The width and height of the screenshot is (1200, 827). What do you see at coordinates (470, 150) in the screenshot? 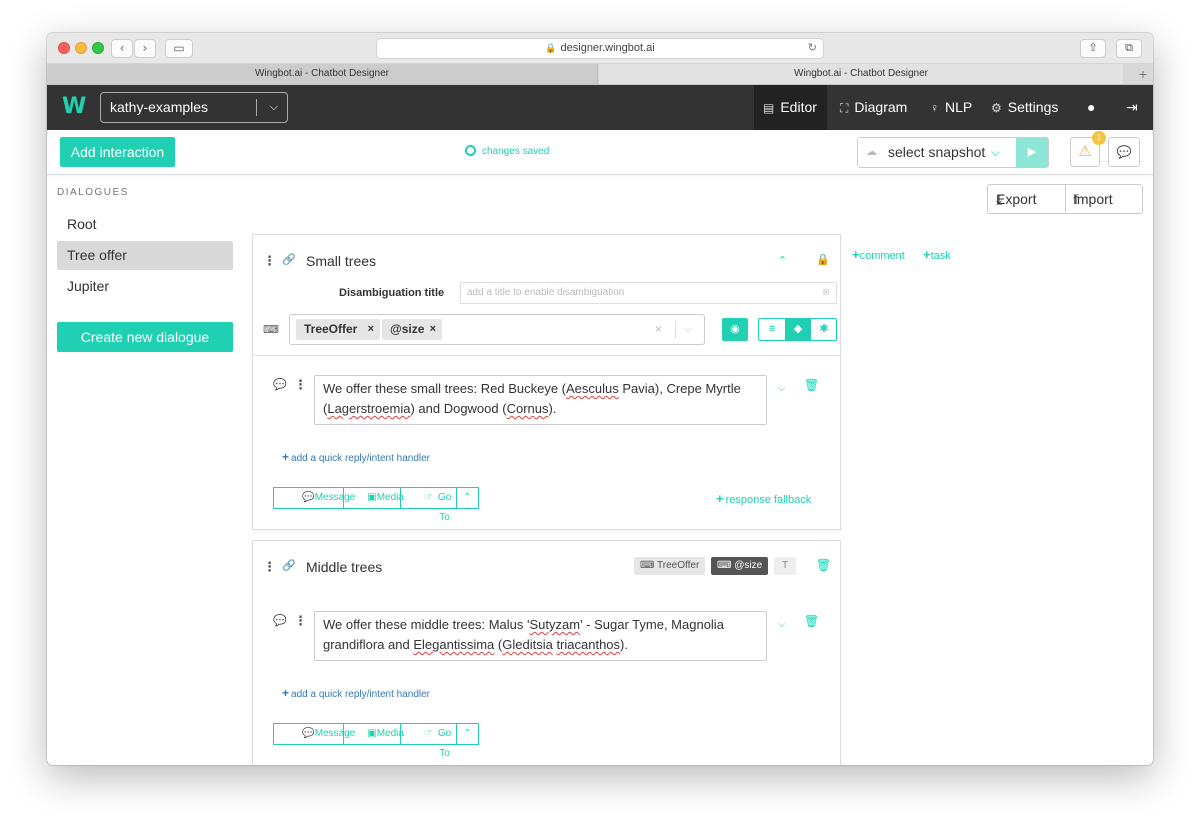
I see `saved-status-icon` at bounding box center [470, 150].